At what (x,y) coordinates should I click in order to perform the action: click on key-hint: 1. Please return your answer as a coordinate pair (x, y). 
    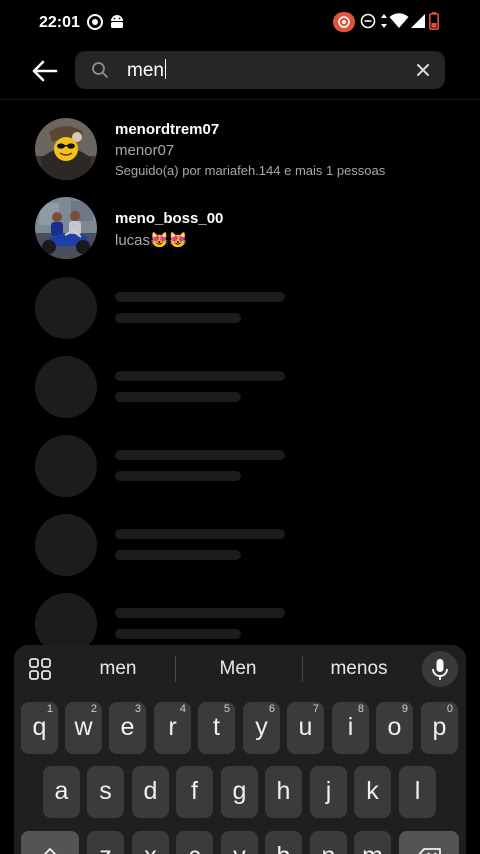
    Looking at the image, I should click on (49, 709).